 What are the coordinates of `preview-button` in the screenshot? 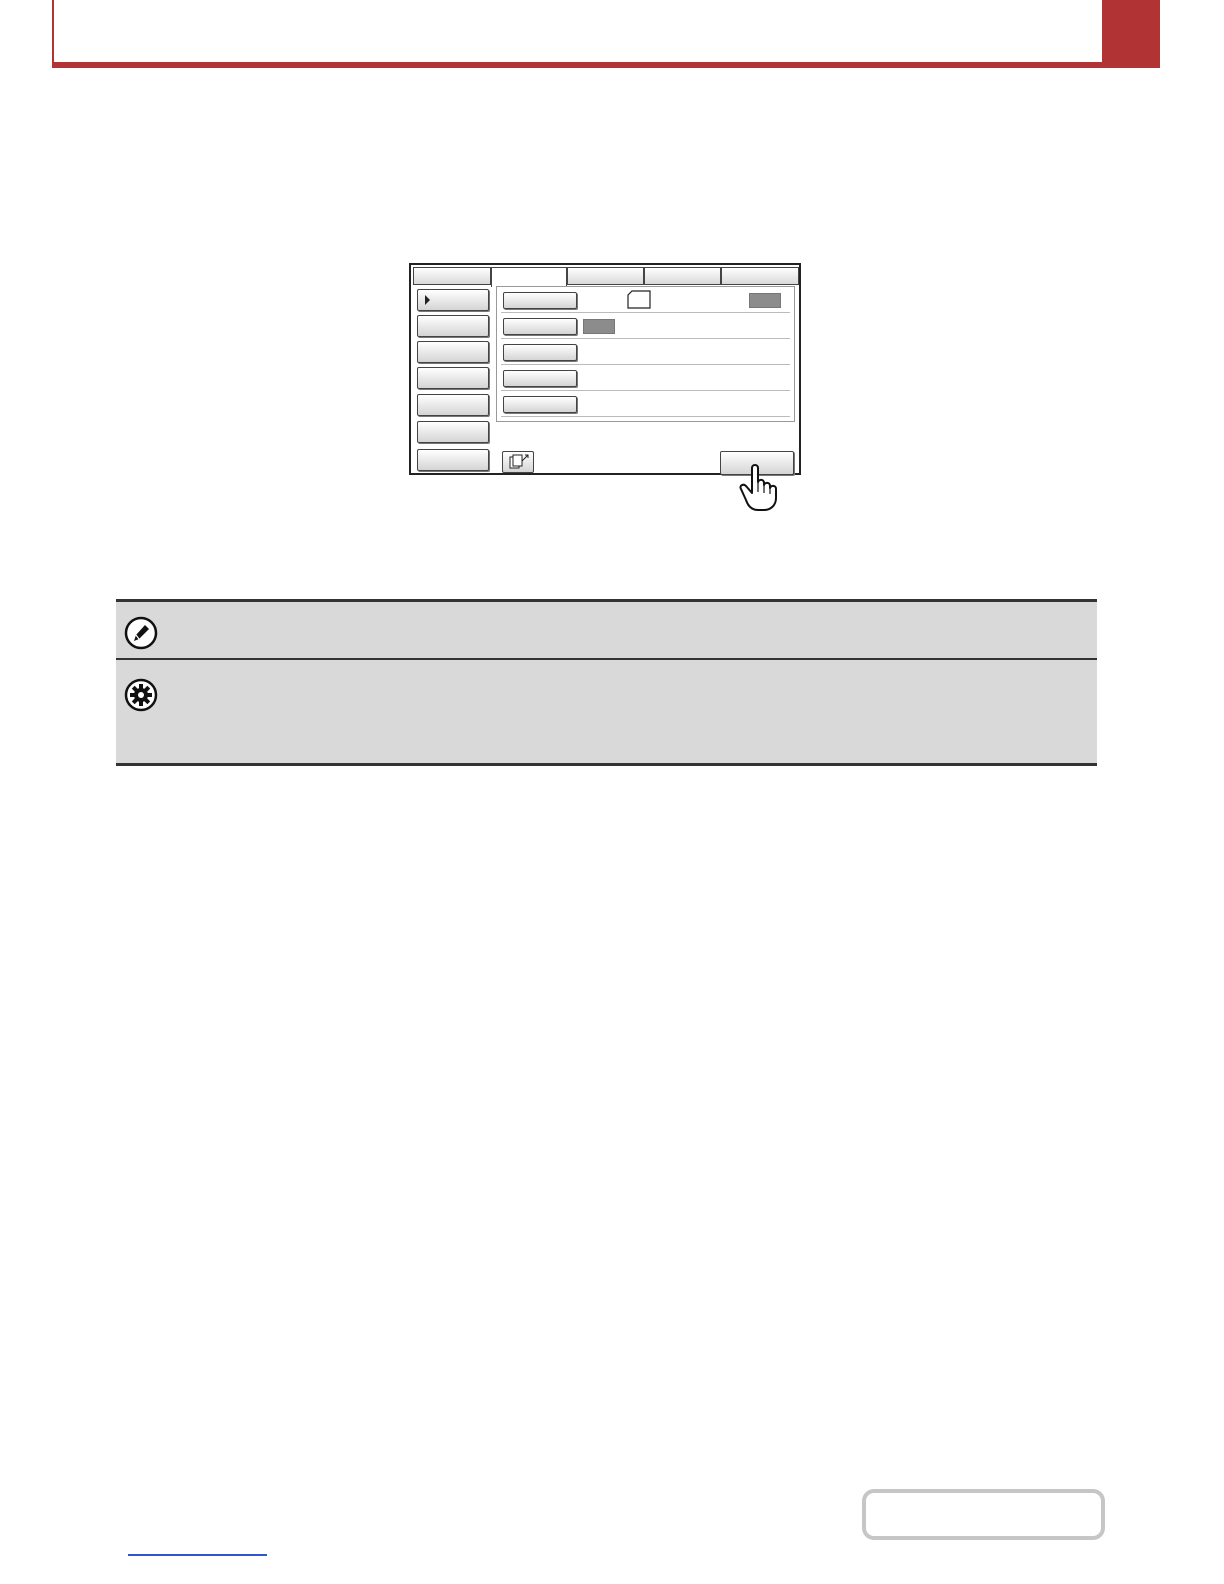 It's located at (518, 462).